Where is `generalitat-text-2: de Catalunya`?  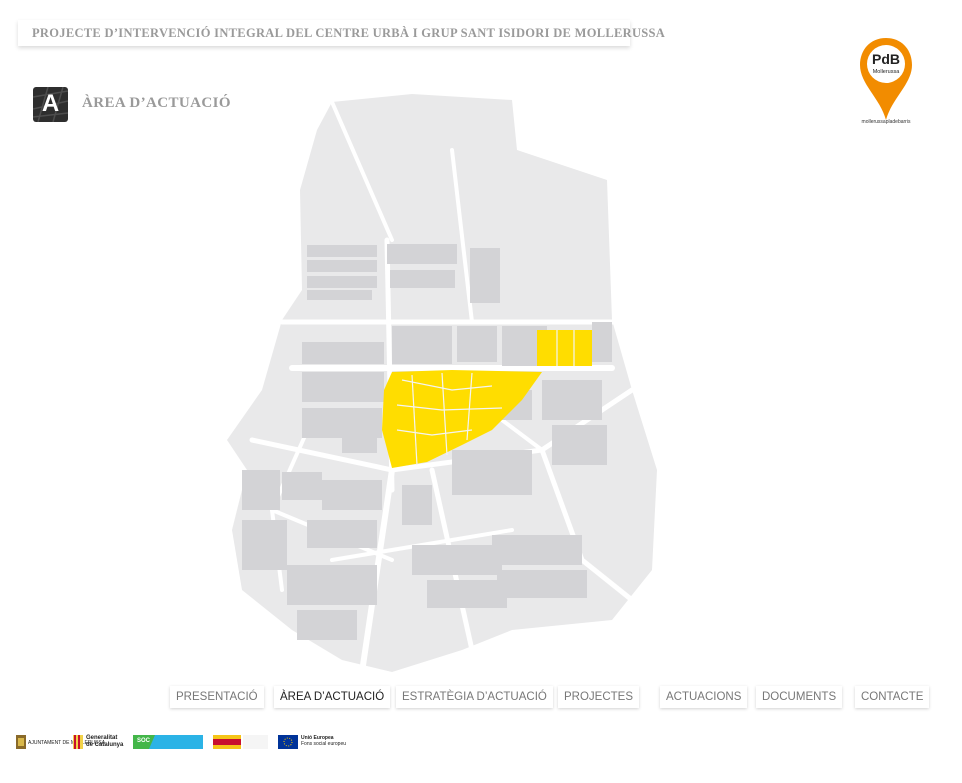
generalitat-text-2: de Catalunya is located at coordinates (105, 745).